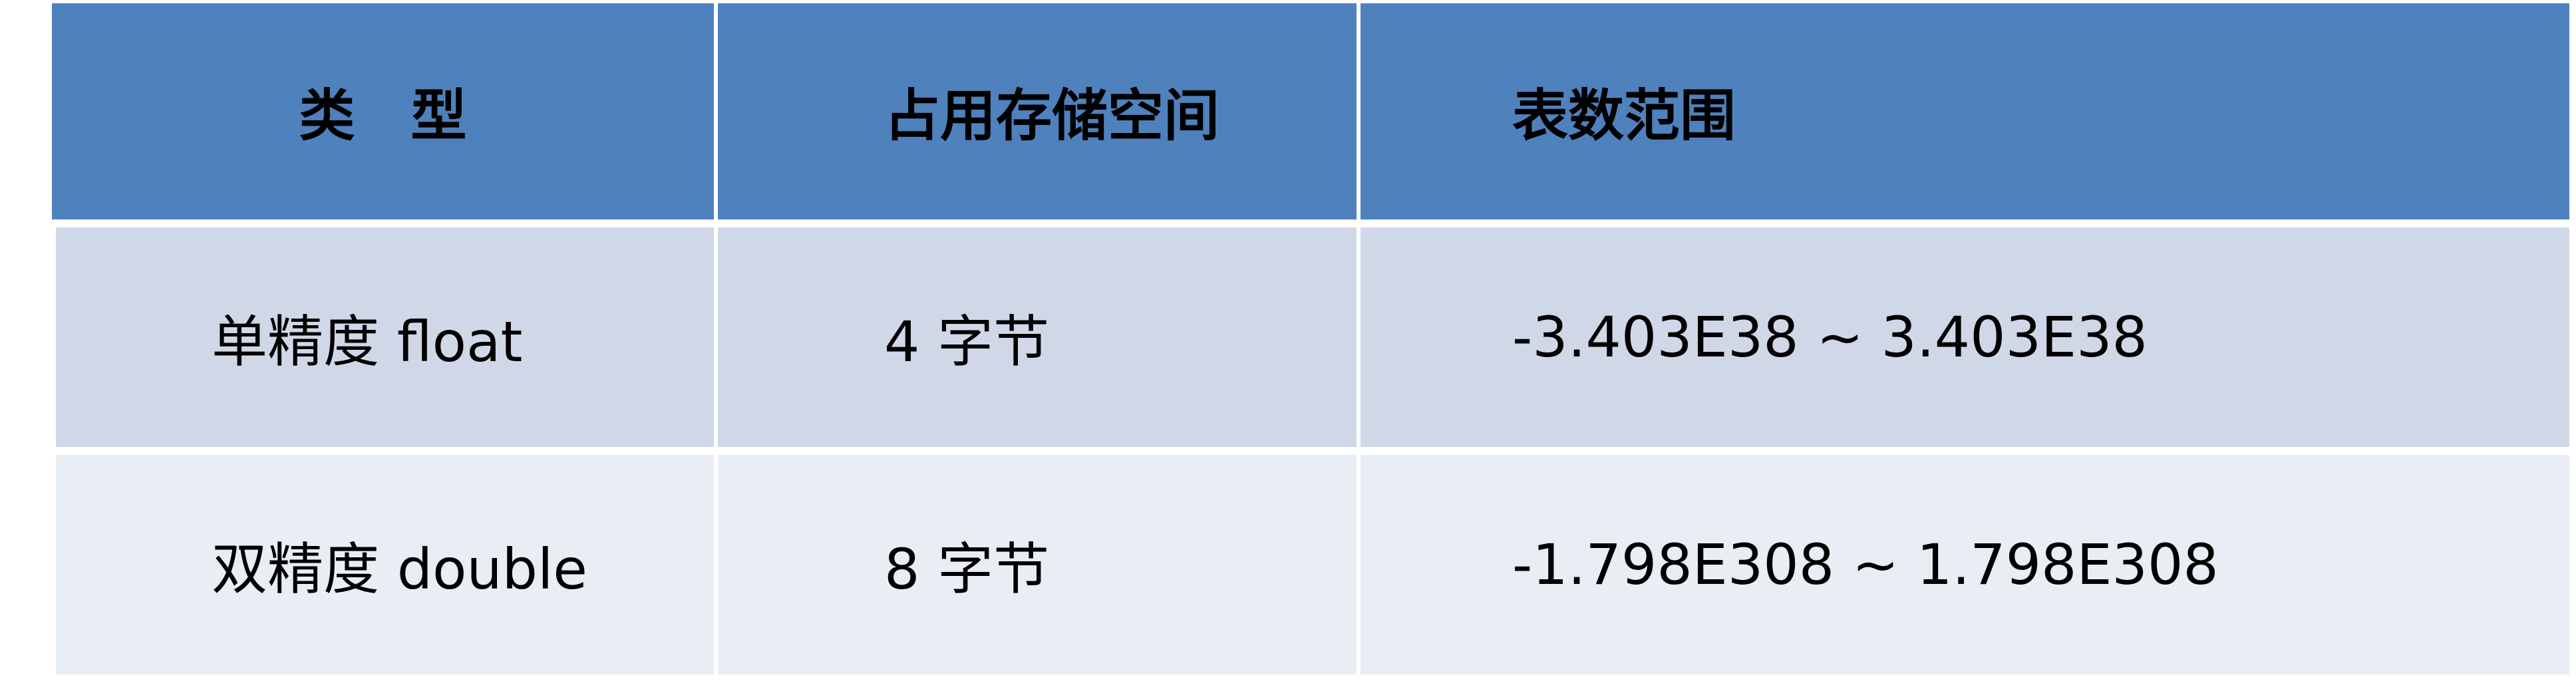  What do you see at coordinates (967, 341) in the screenshot?
I see `row-float-storage: 4 字节` at bounding box center [967, 341].